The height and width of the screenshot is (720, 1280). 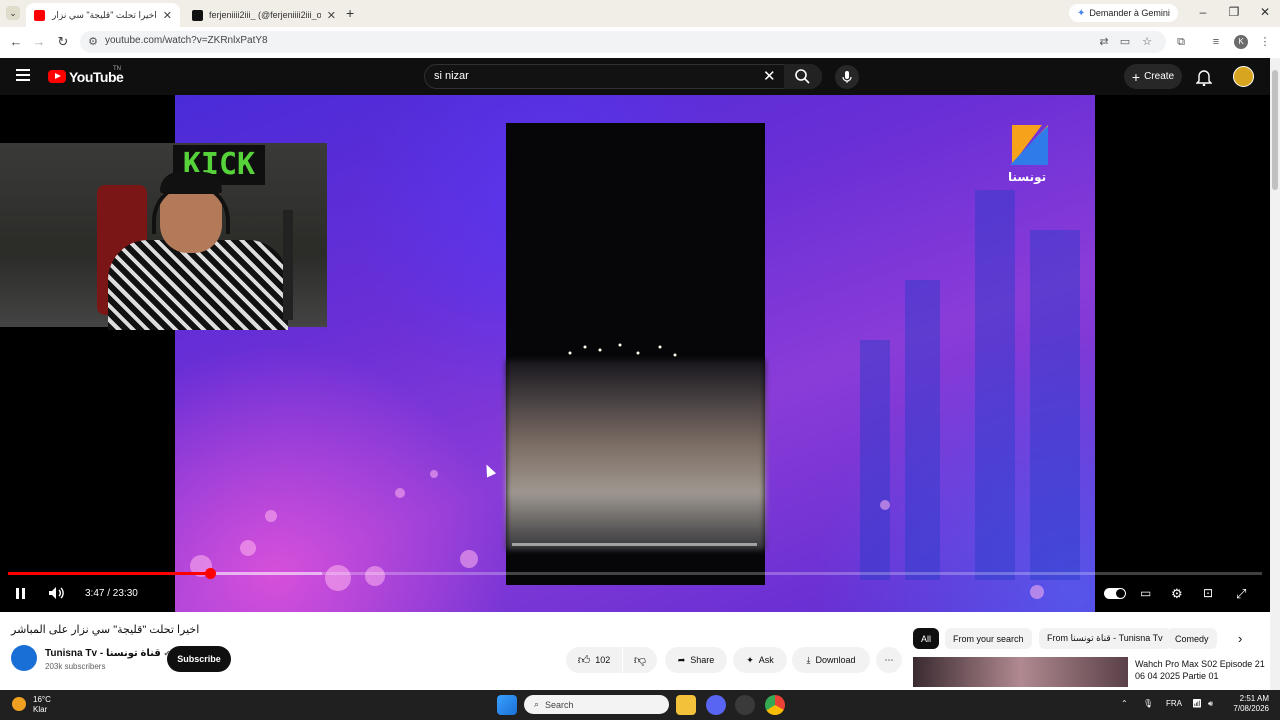 What do you see at coordinates (93, 42) in the screenshot?
I see `site-info-icon: ⚙` at bounding box center [93, 42].